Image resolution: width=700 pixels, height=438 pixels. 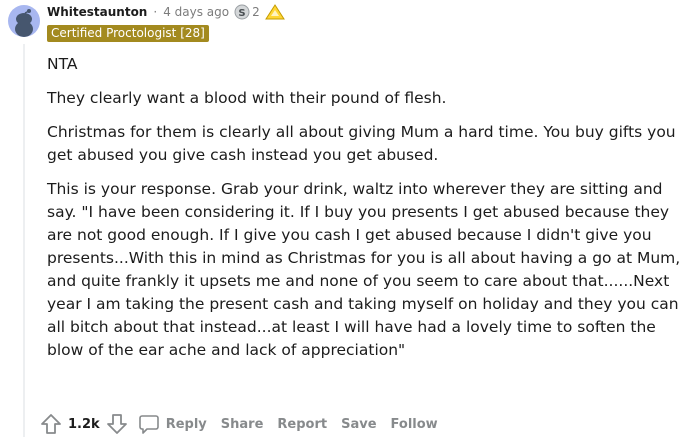 I want to click on helpful-award-icon, so click(x=274, y=12).